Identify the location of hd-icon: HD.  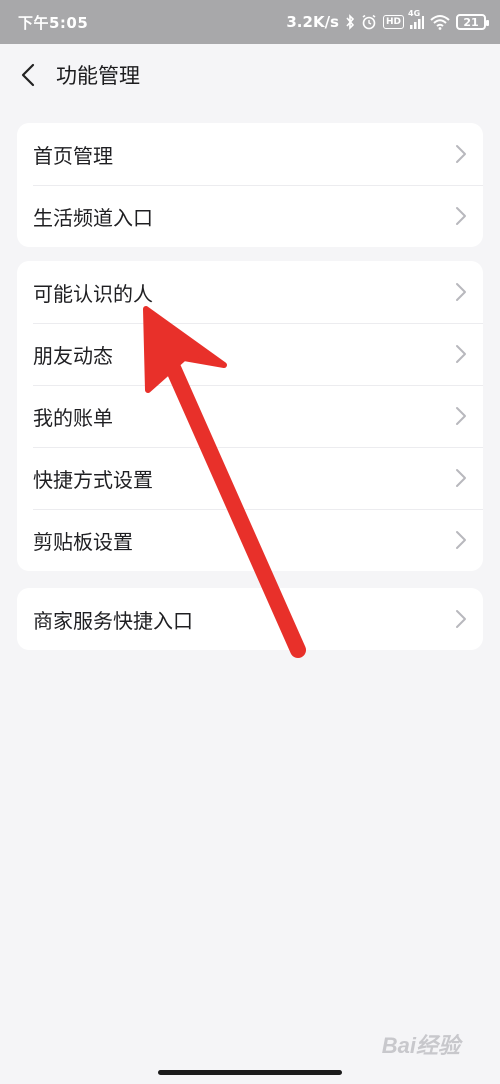
(393, 22).